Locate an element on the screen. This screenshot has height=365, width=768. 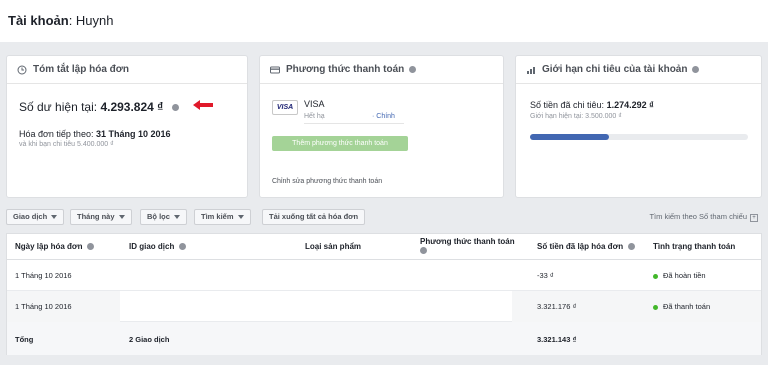
card-icon is located at coordinates (275, 70).